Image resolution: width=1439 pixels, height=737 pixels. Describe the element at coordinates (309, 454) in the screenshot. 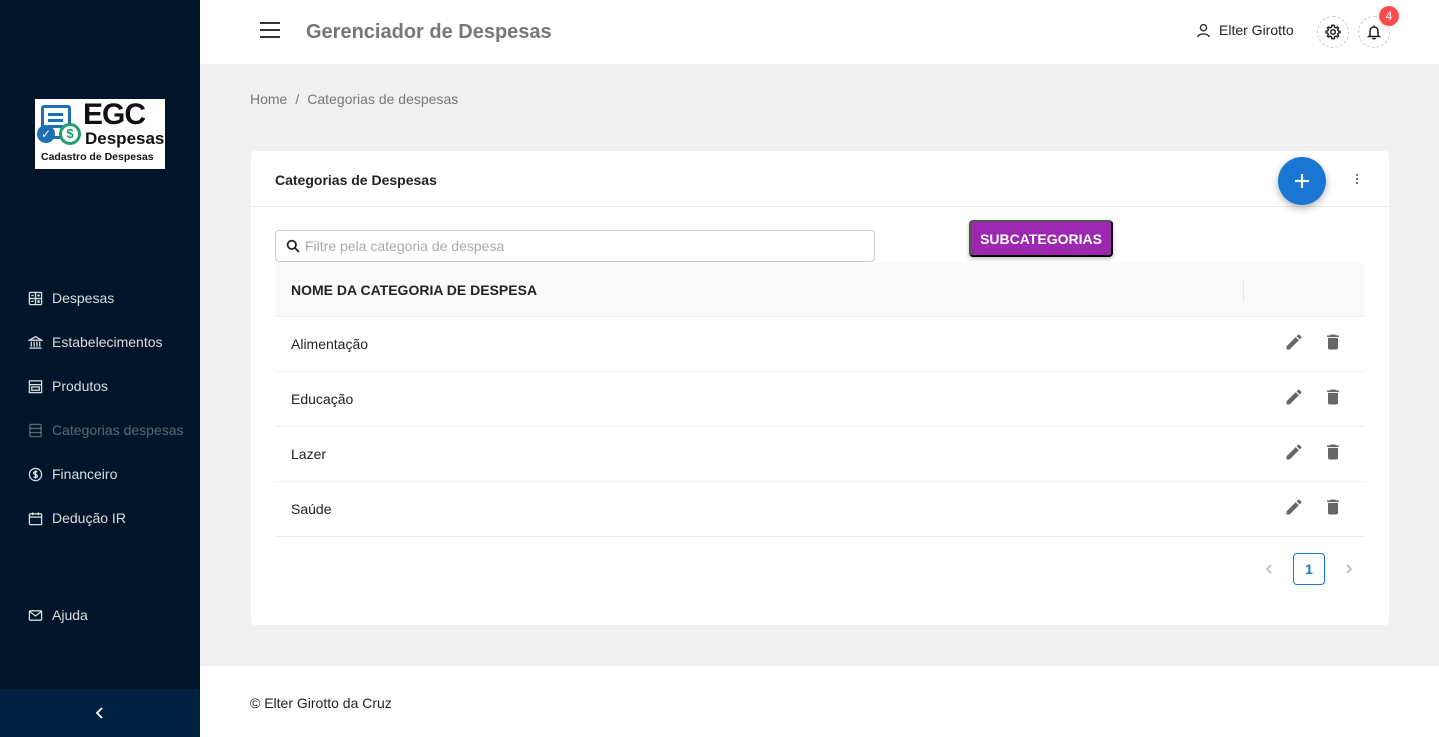

I see `category-name: Lazer` at that location.